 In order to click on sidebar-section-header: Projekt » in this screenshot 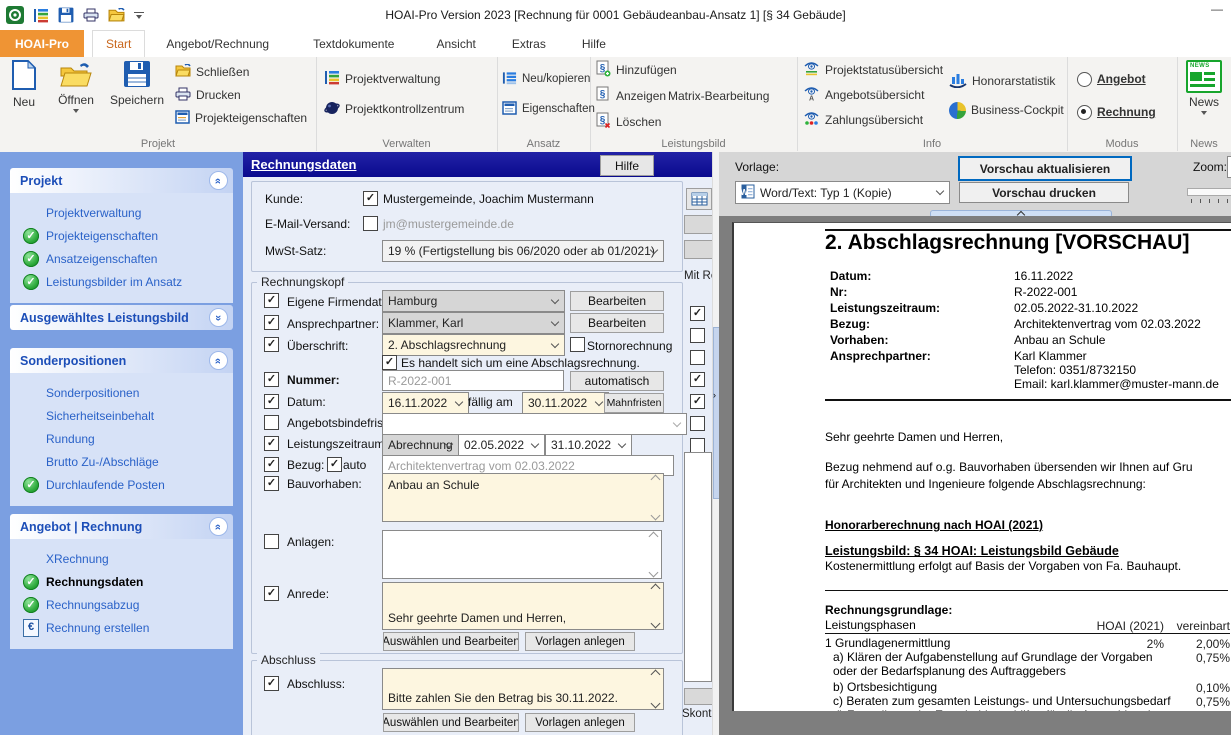, I will do `click(121, 180)`.